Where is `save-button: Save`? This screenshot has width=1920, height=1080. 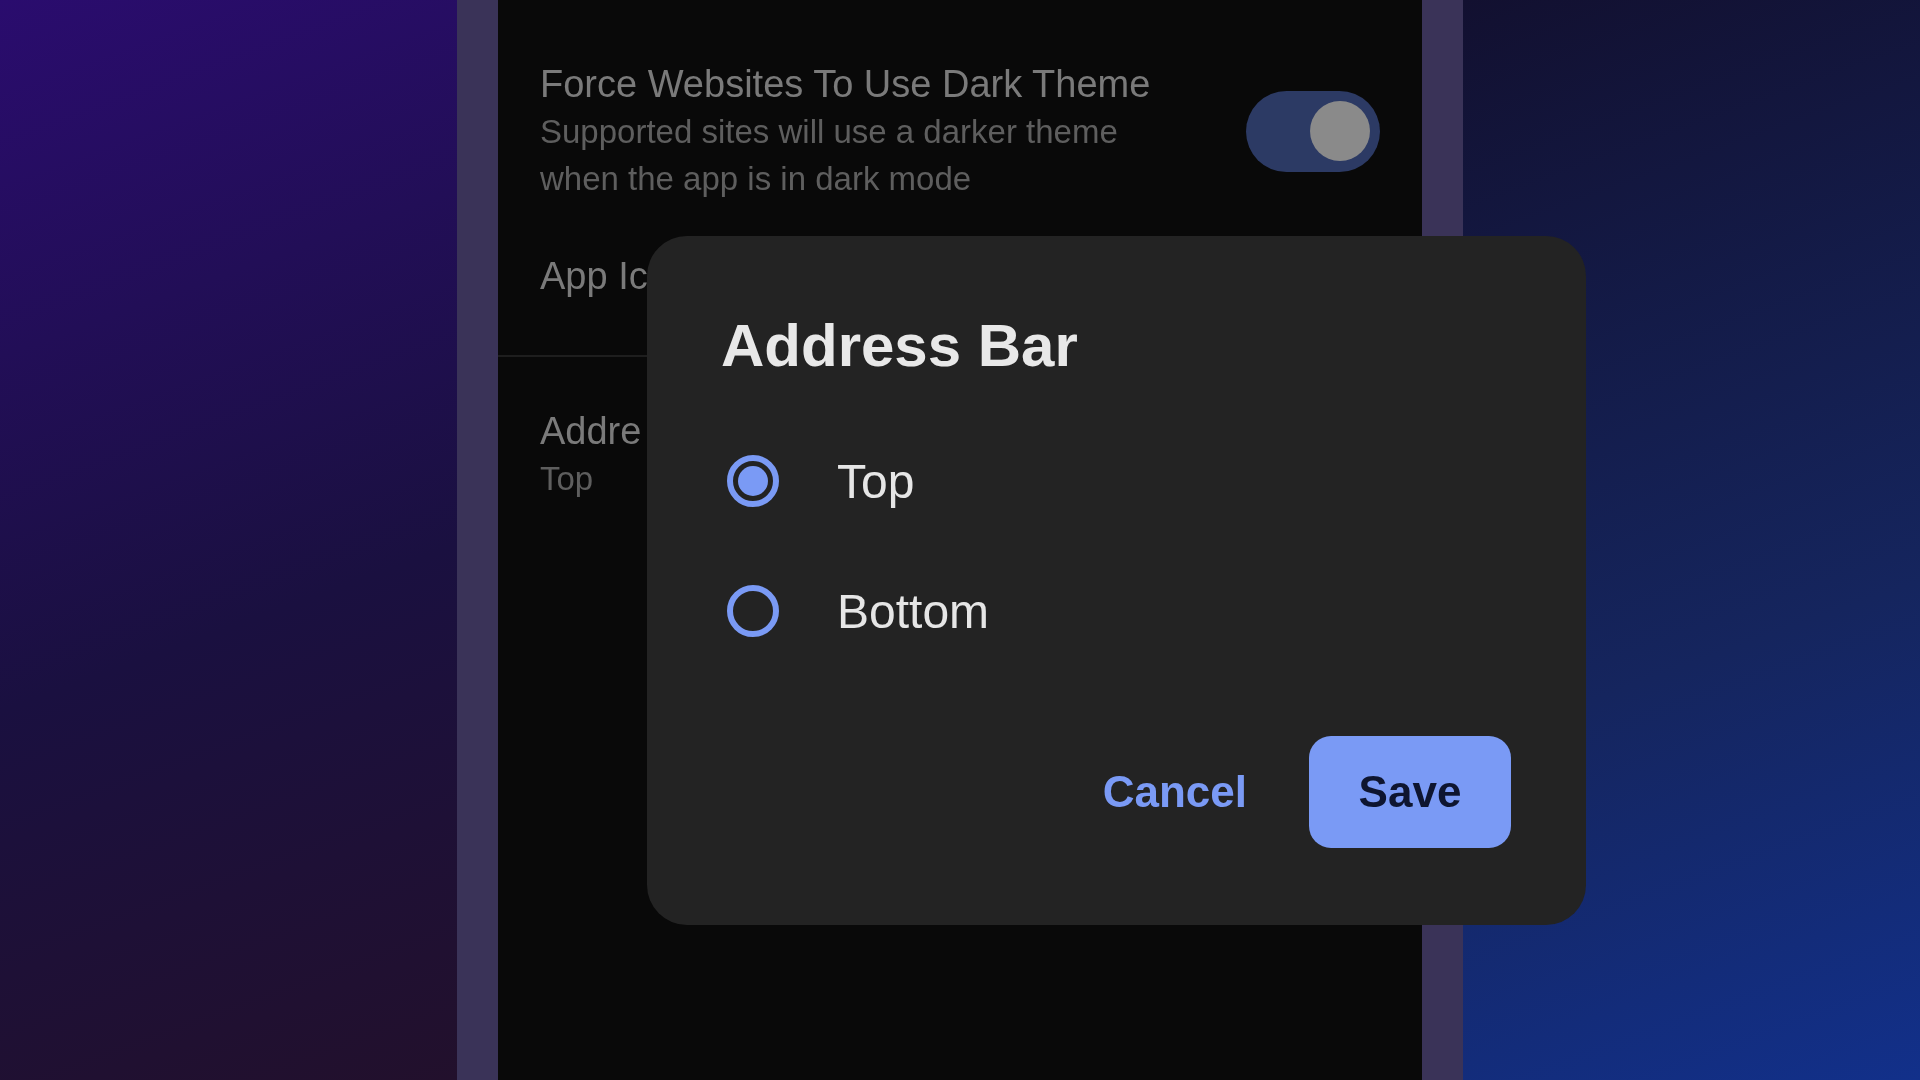
save-button: Save is located at coordinates (1410, 792).